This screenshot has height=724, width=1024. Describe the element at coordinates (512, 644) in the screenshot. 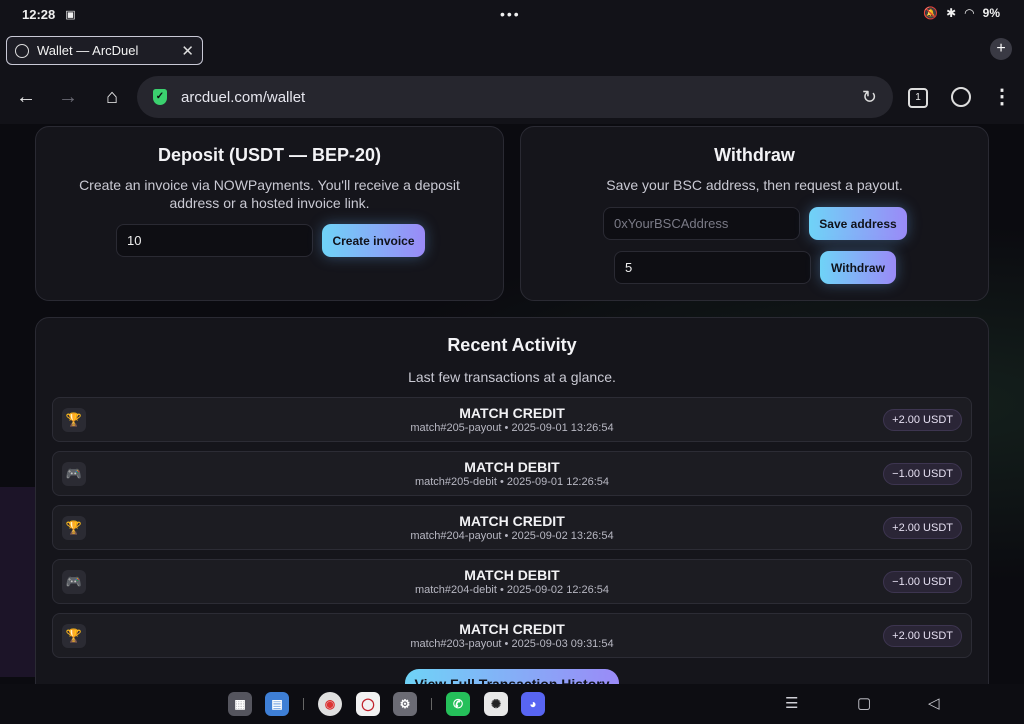

I see `activity-meta: match#203-payout • 2025-09-03 09:31:54` at that location.